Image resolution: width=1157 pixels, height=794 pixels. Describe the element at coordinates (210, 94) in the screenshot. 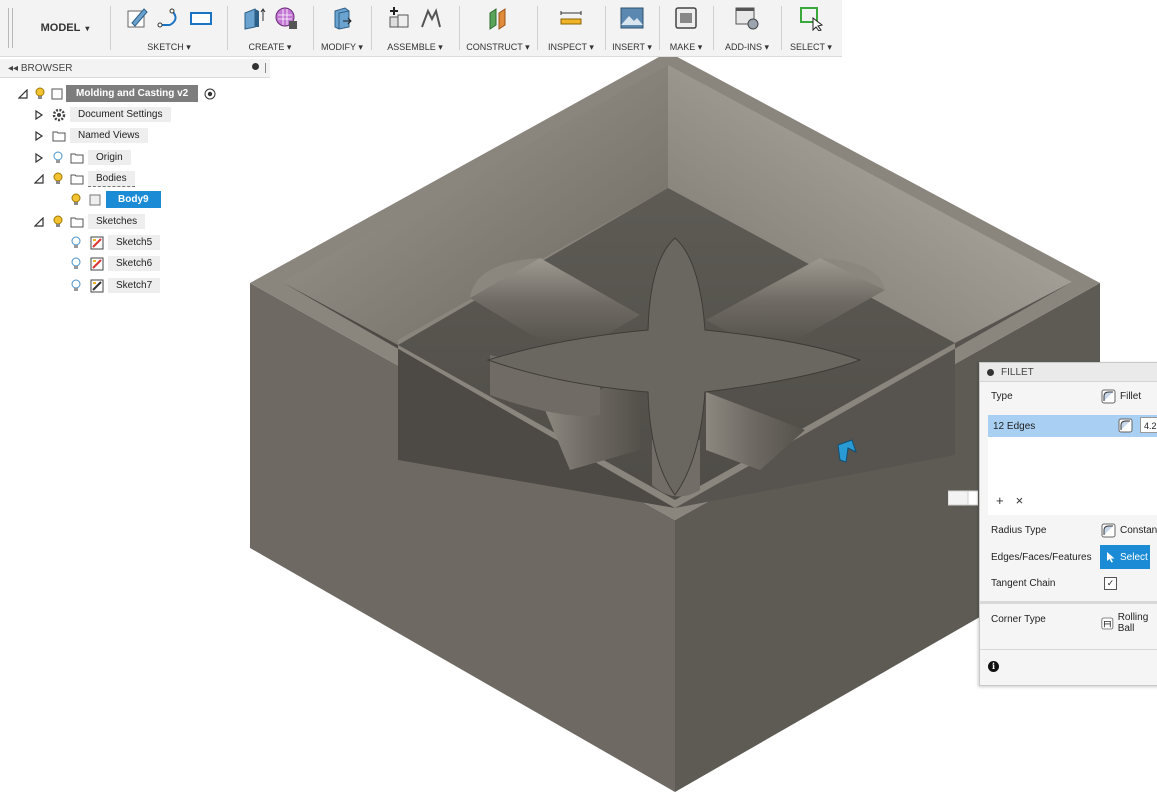

I see `activate-radio-icon` at that location.